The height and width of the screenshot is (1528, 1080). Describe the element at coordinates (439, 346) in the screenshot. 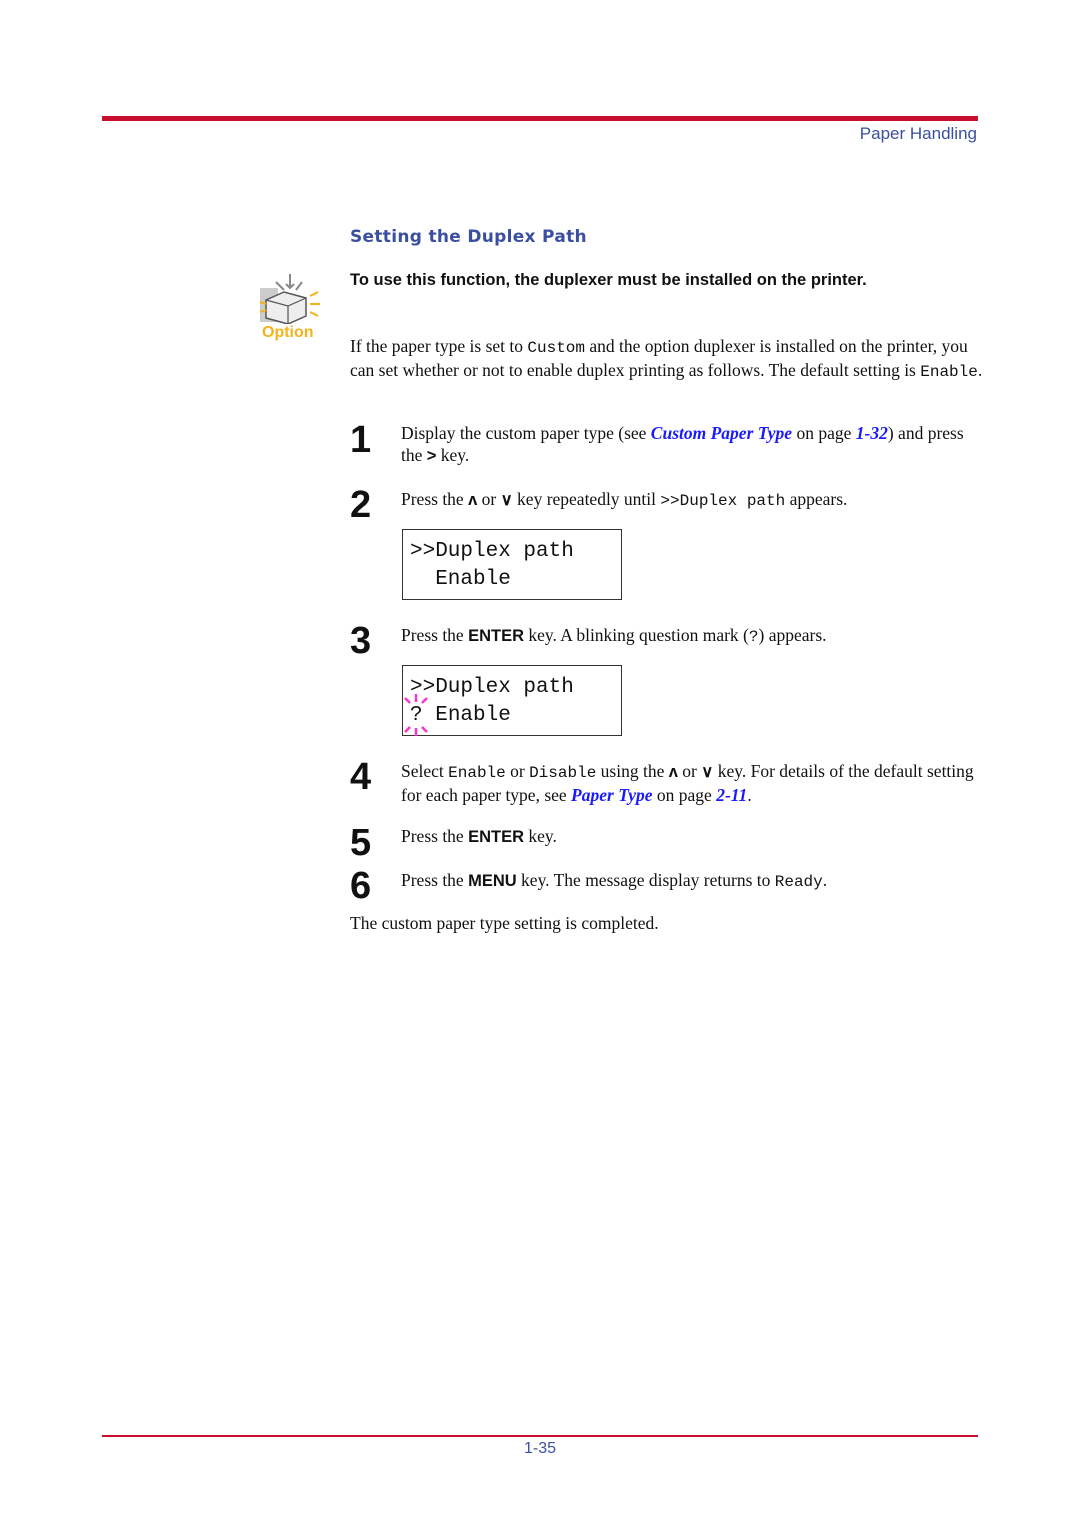

I see `text: If the paper type is set to` at that location.